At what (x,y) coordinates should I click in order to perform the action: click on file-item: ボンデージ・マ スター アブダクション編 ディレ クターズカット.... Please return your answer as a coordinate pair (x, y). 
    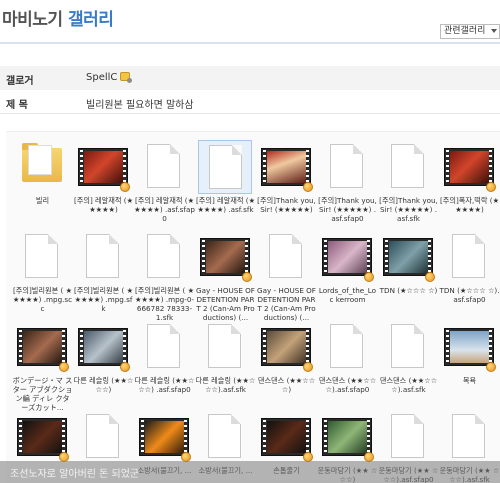
    Looking at the image, I should click on (42, 366).